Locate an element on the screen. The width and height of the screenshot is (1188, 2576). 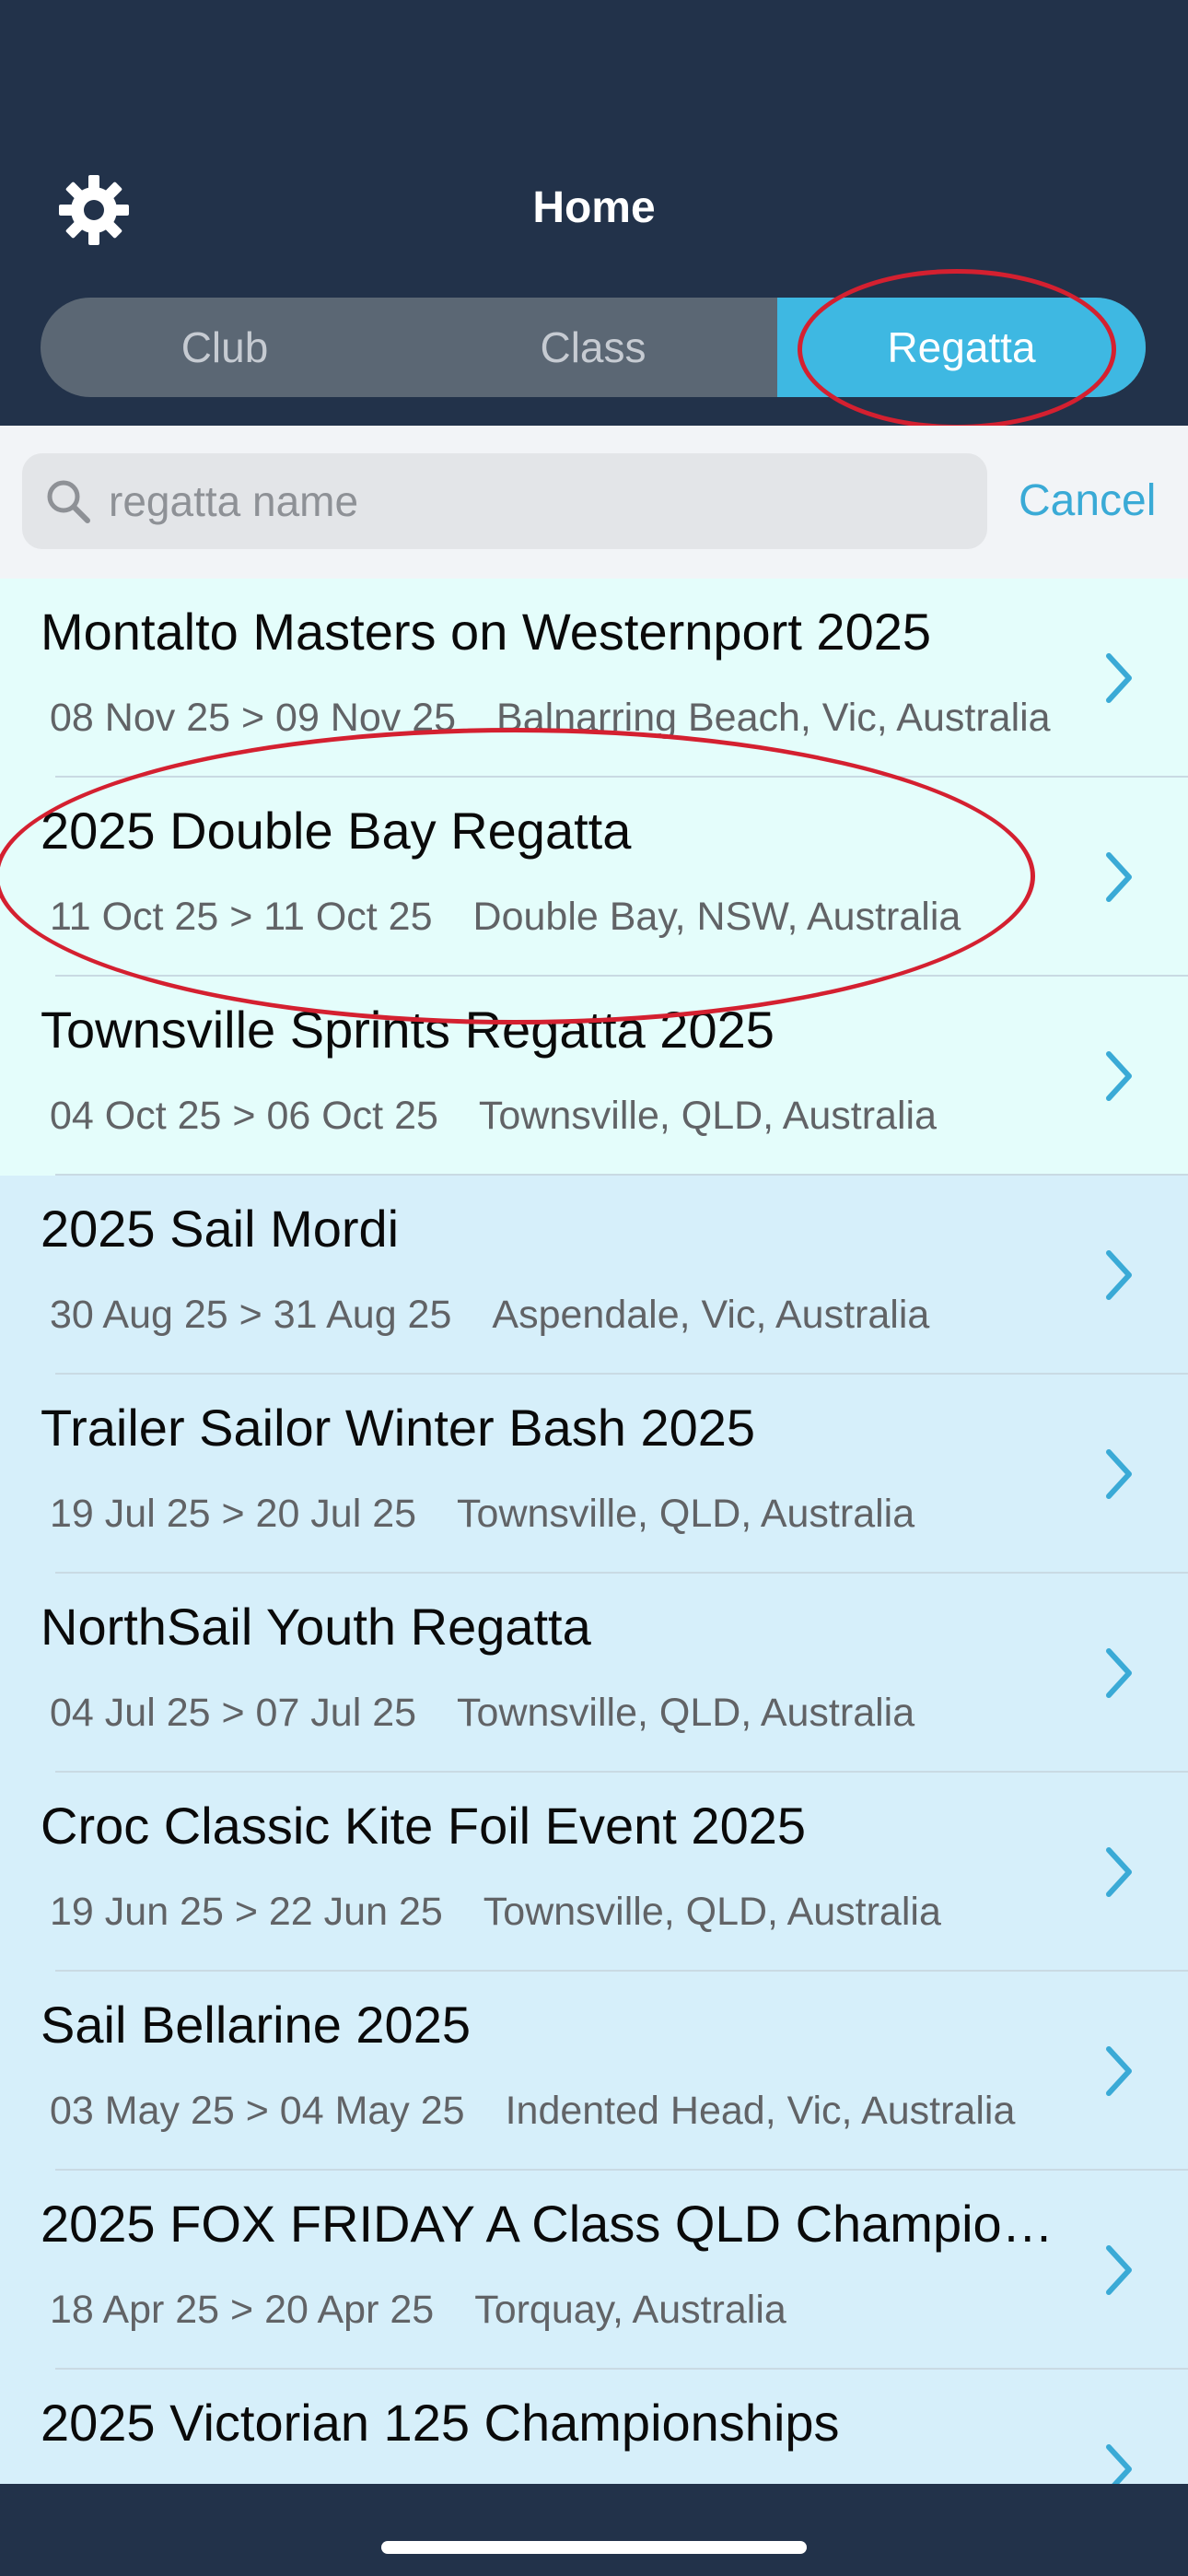
segment-regatta: Regatta is located at coordinates (961, 347).